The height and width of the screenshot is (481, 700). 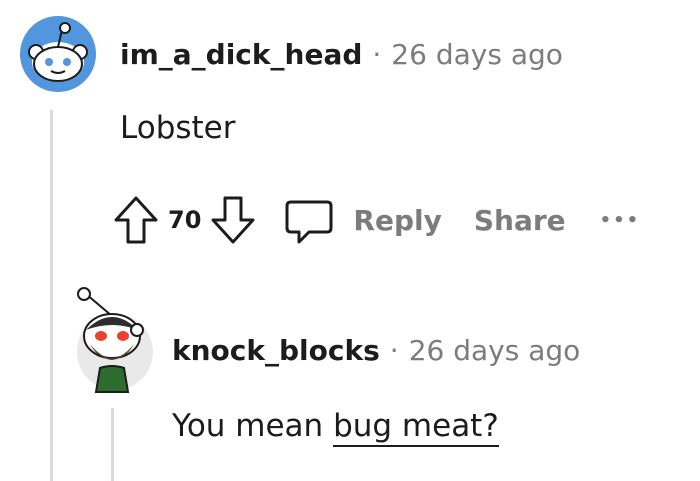 What do you see at coordinates (241, 54) in the screenshot?
I see `comment-author: im_a_dick_head` at bounding box center [241, 54].